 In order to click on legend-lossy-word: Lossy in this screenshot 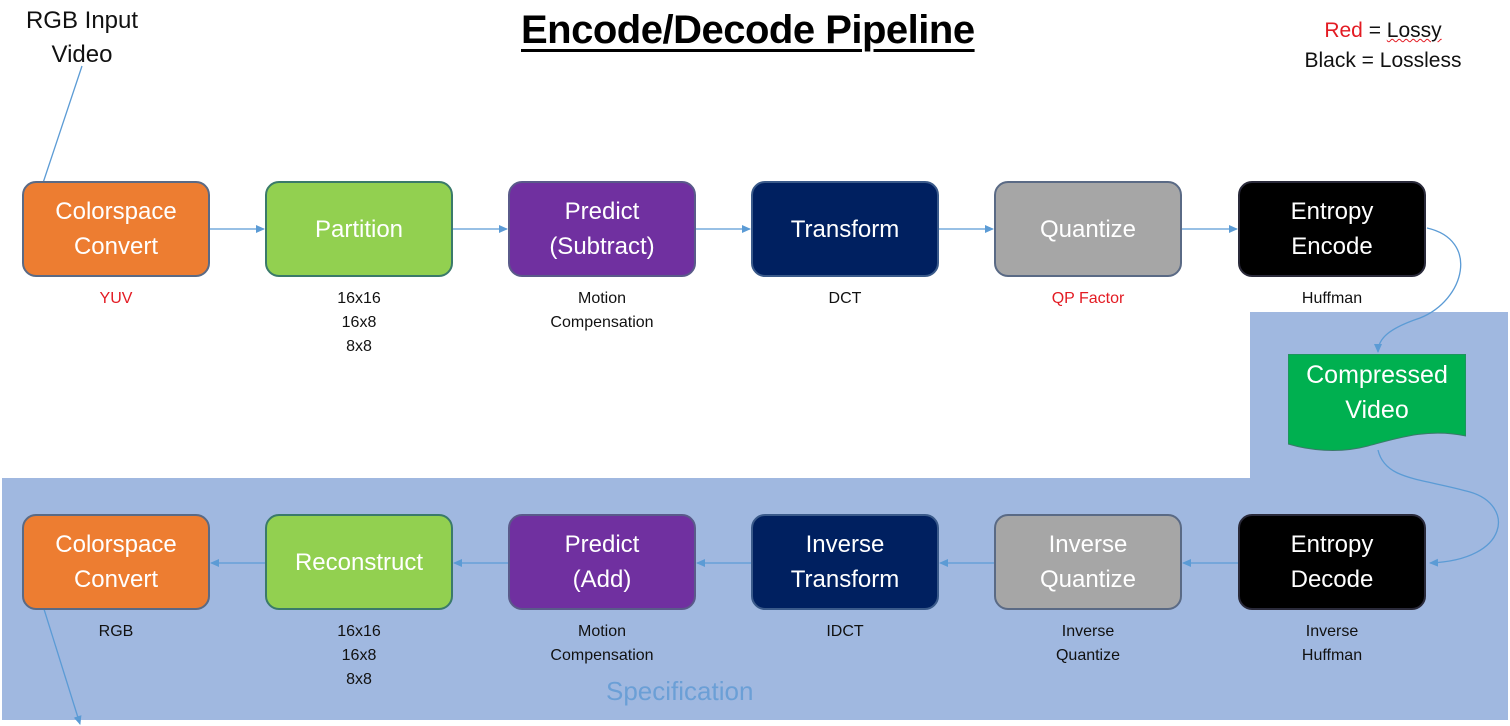, I will do `click(1414, 30)`.